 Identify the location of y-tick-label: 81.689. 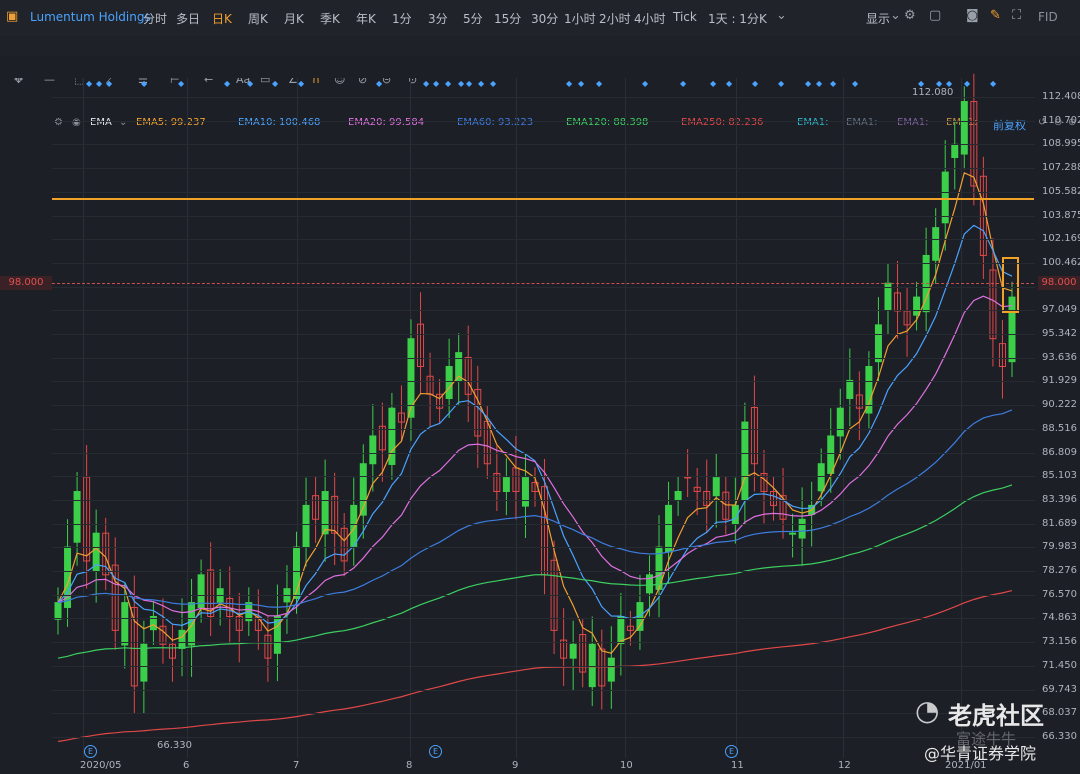
(1059, 523).